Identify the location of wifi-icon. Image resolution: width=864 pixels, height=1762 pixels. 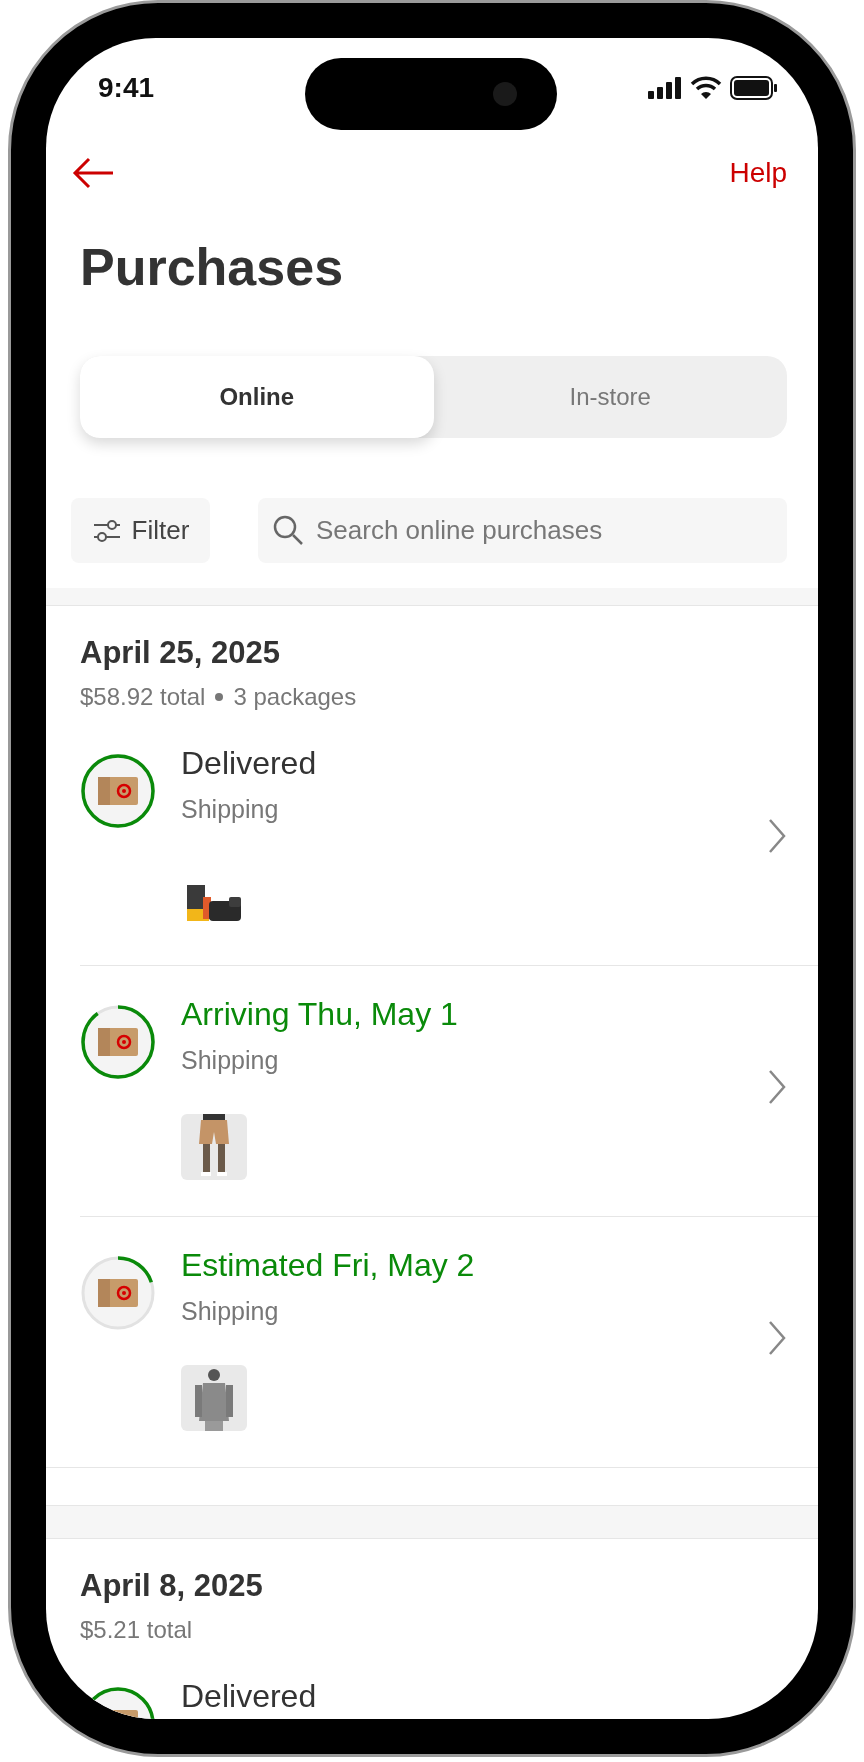
(706, 88).